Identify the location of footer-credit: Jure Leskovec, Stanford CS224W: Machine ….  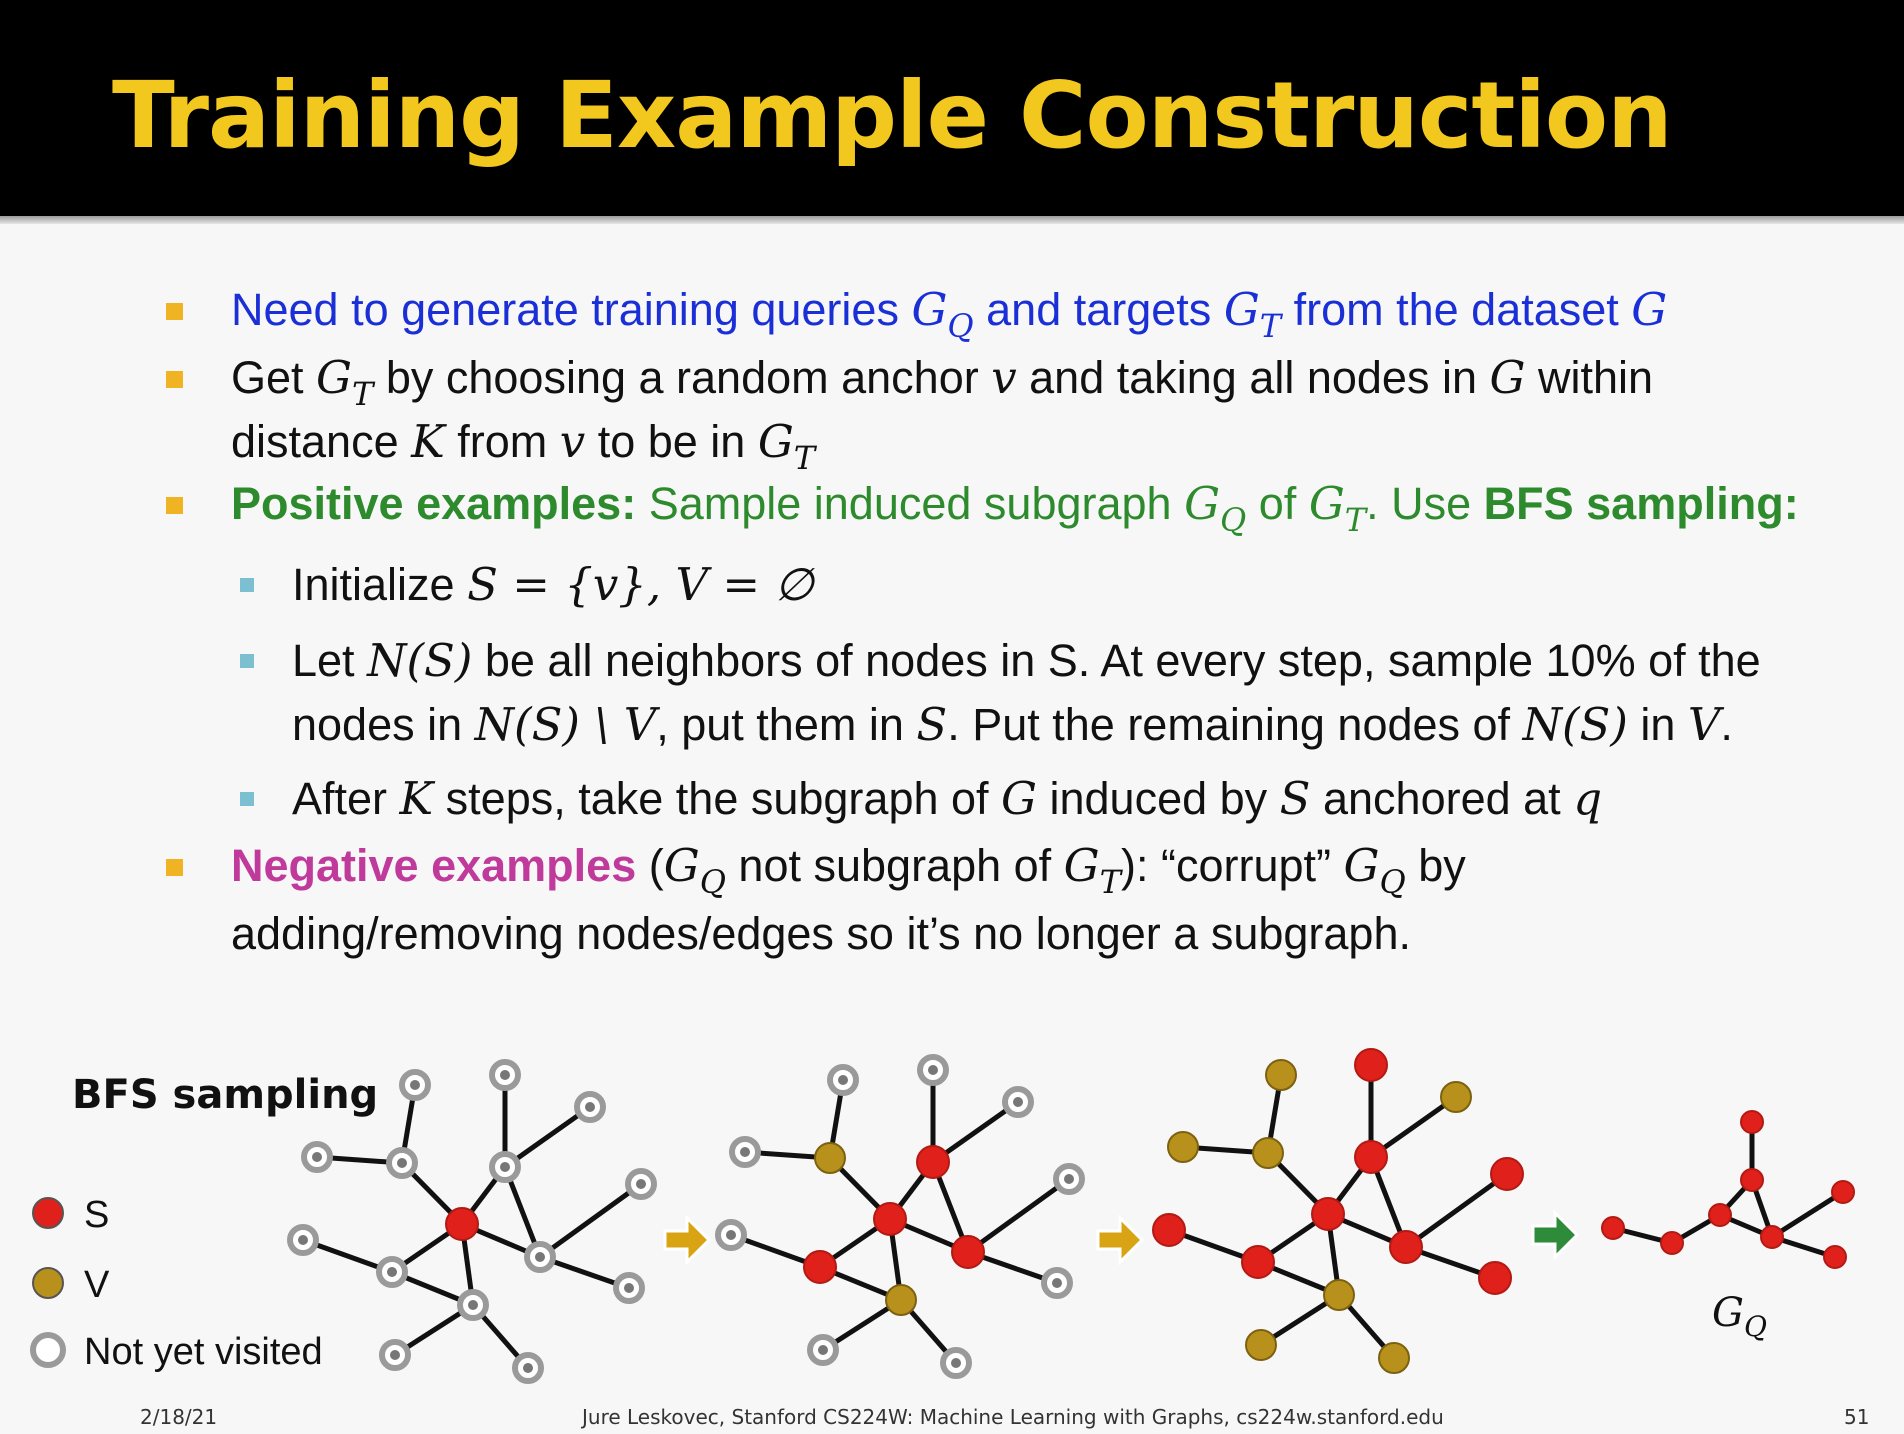
(1013, 1417).